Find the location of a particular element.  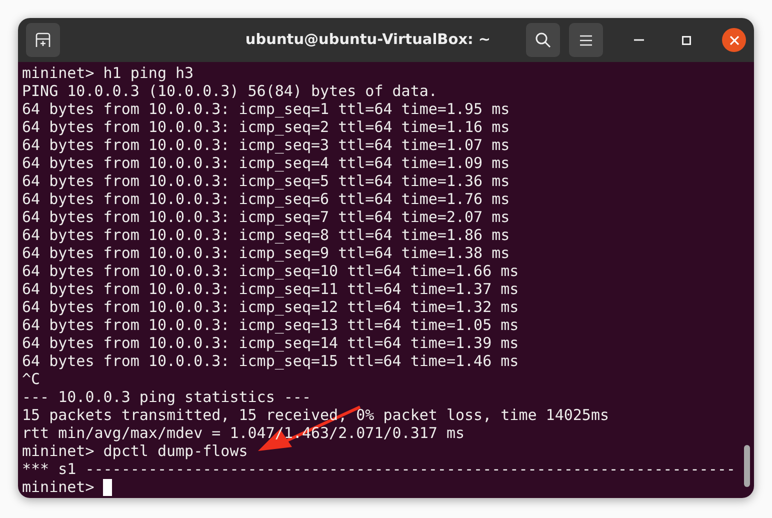

scrollbar-thumb is located at coordinates (747, 466).